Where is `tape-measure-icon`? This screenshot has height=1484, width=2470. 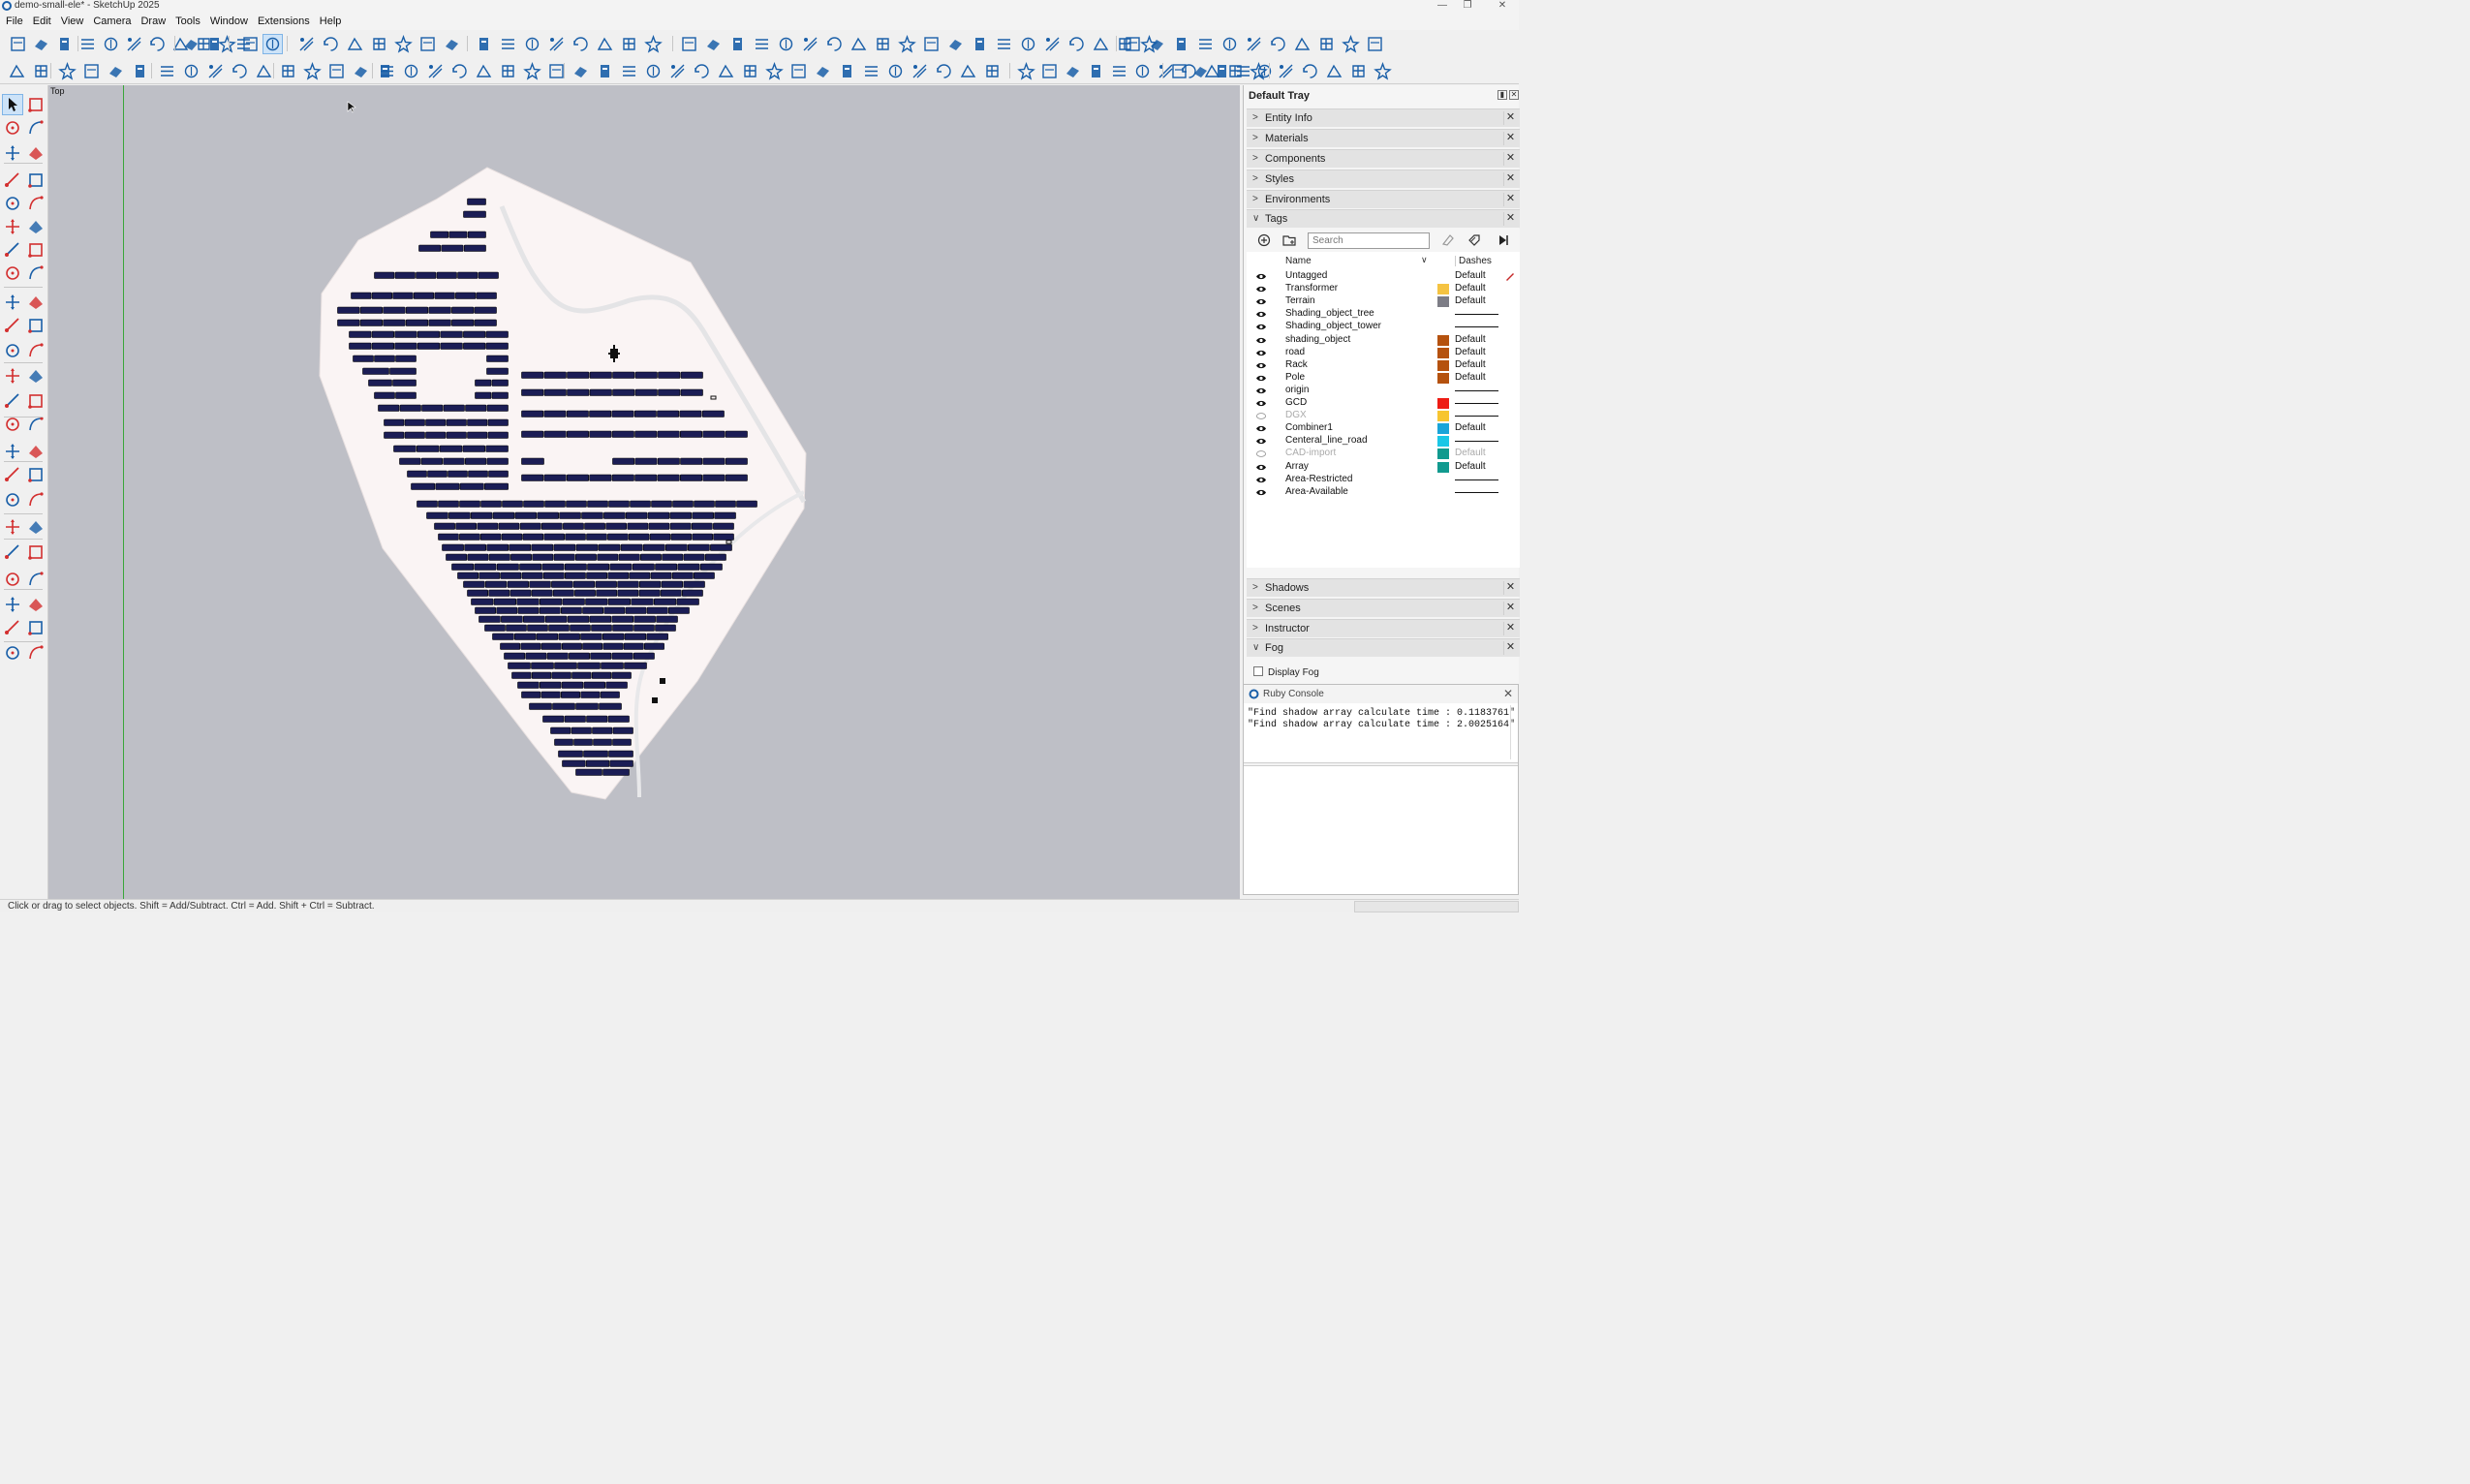
tape-measure-icon is located at coordinates (36, 627).